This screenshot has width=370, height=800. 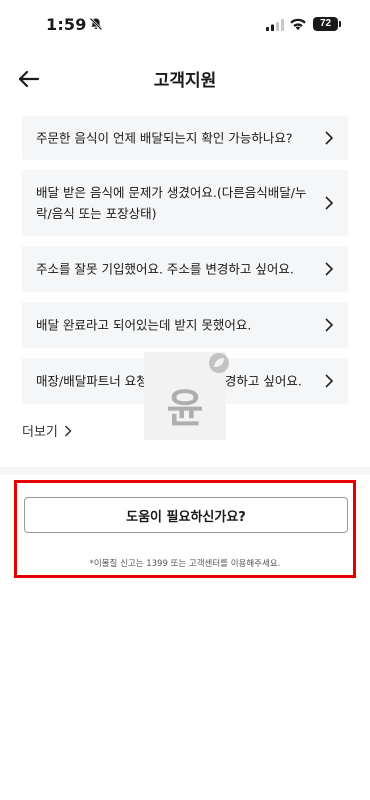 I want to click on battery-level: 72, so click(x=325, y=23).